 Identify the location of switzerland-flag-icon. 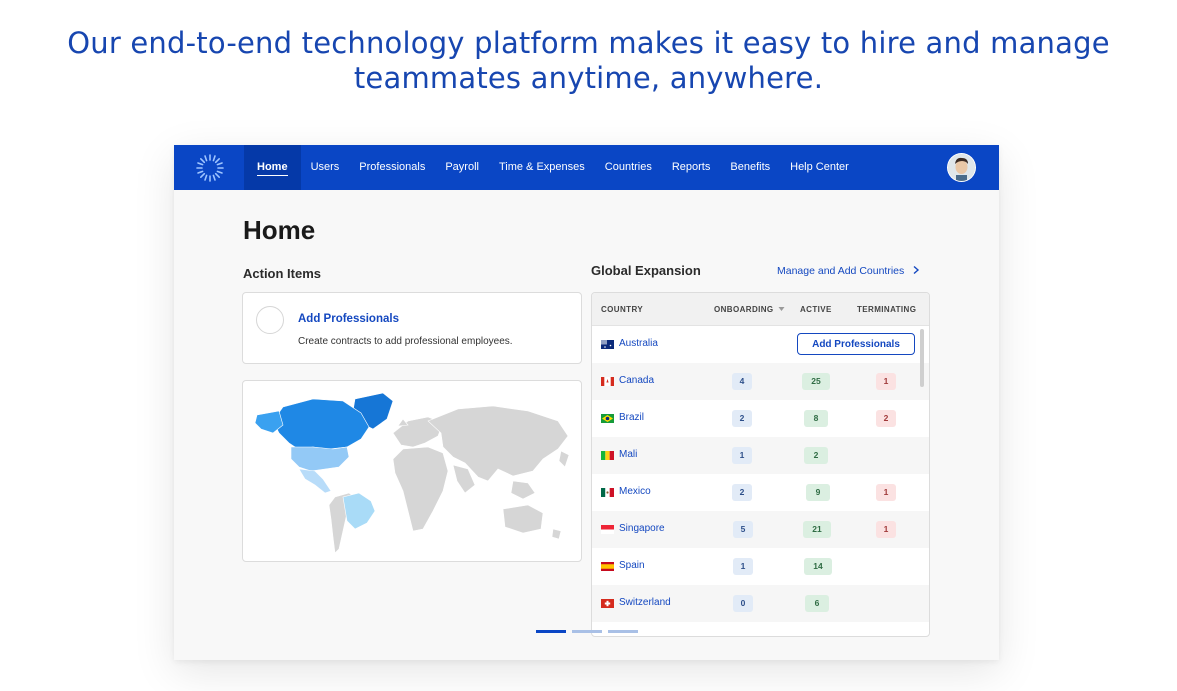
(607, 603).